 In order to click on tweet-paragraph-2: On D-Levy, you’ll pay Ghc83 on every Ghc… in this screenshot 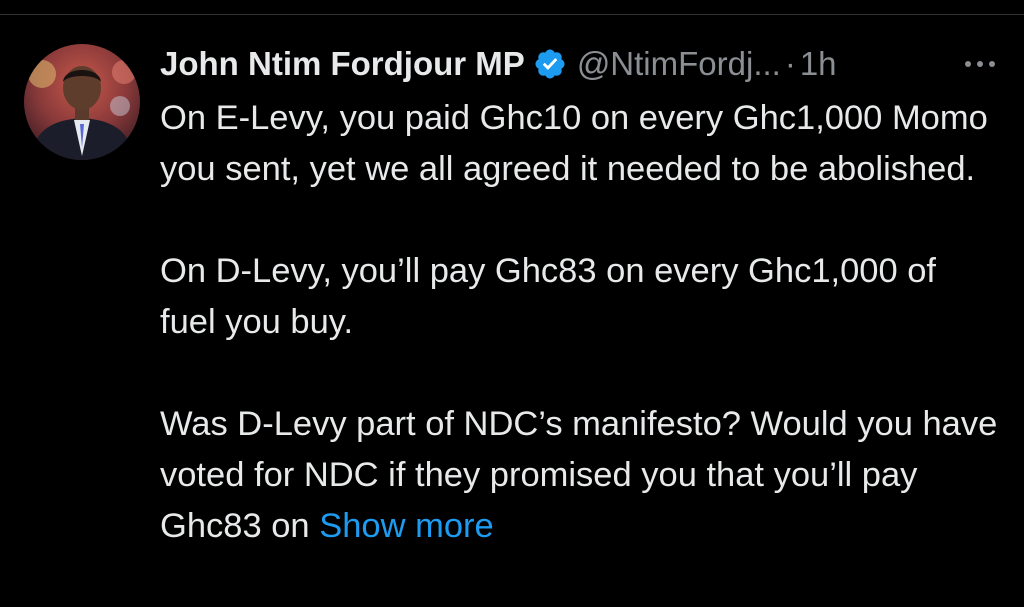, I will do `click(548, 296)`.